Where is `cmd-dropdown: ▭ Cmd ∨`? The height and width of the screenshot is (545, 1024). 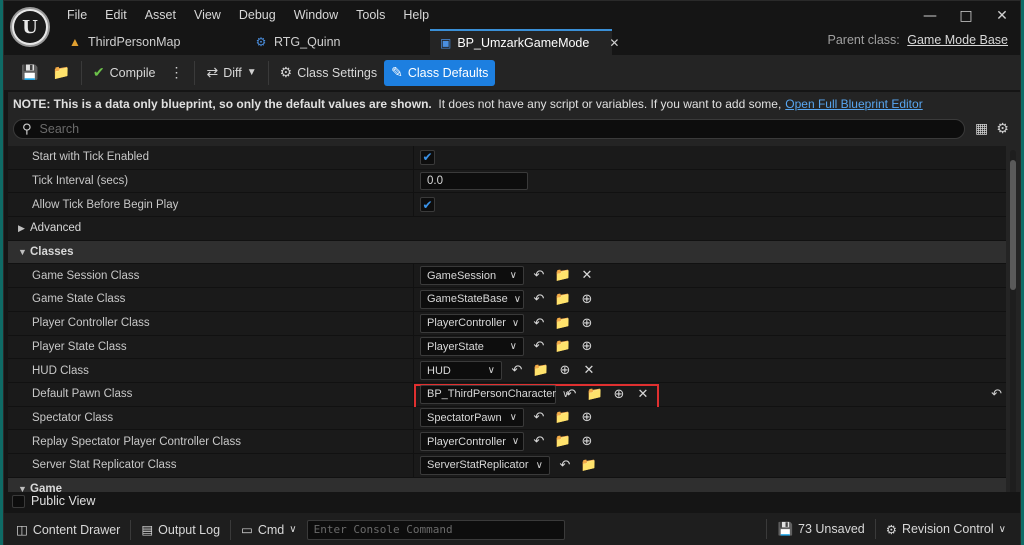 cmd-dropdown: ▭ Cmd ∨ is located at coordinates (269, 530).